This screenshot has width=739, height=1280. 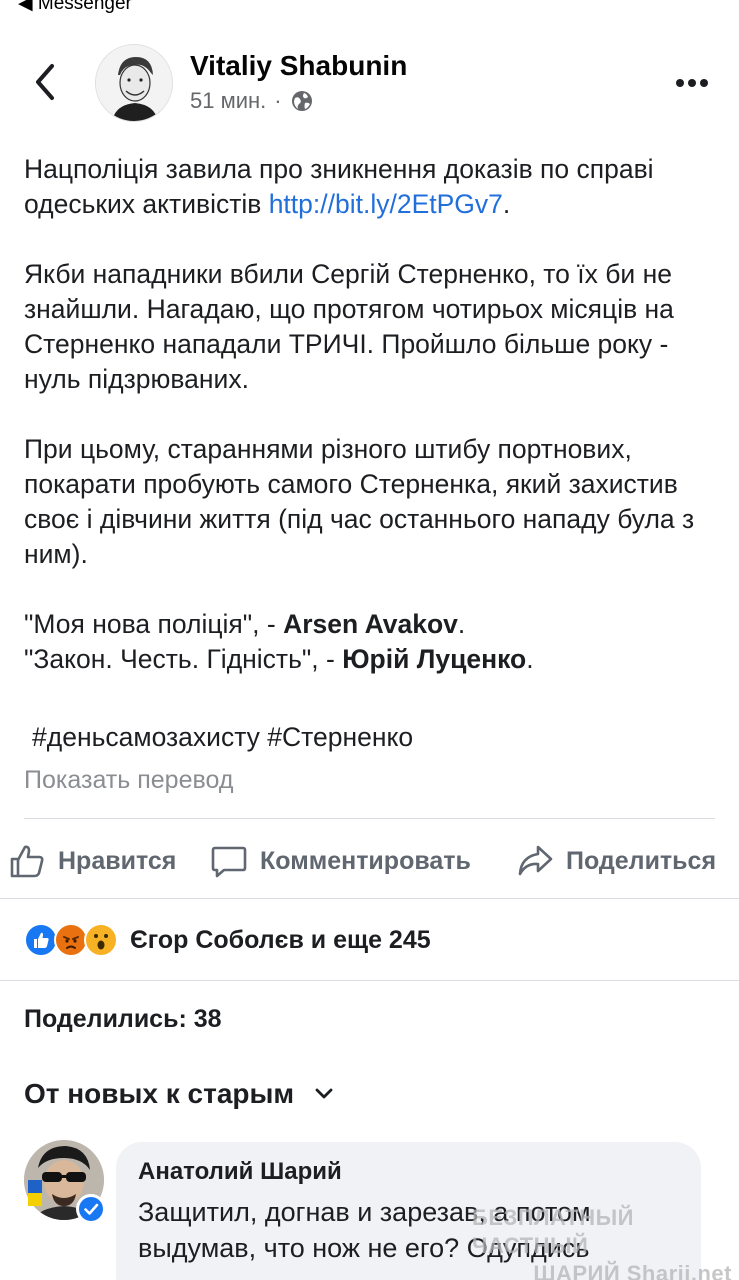 I want to click on watermark-line-2: ШАРИЙ Sharij.net, so click(x=632, y=1270).